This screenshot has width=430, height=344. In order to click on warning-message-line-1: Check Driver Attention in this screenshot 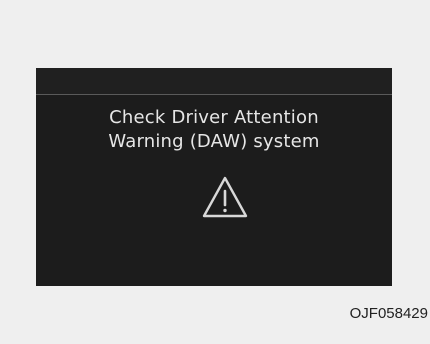, I will do `click(214, 117)`.